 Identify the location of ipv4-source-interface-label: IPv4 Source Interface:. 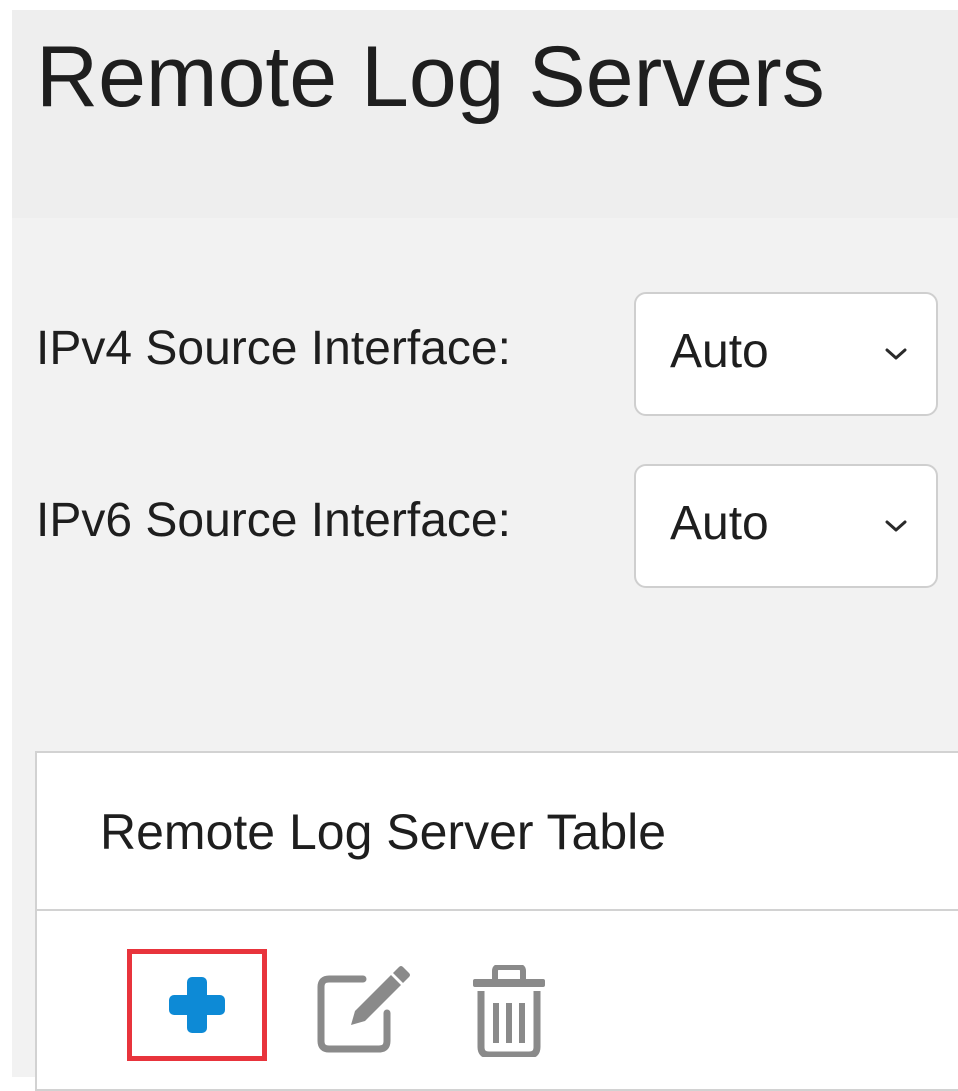
(273, 348).